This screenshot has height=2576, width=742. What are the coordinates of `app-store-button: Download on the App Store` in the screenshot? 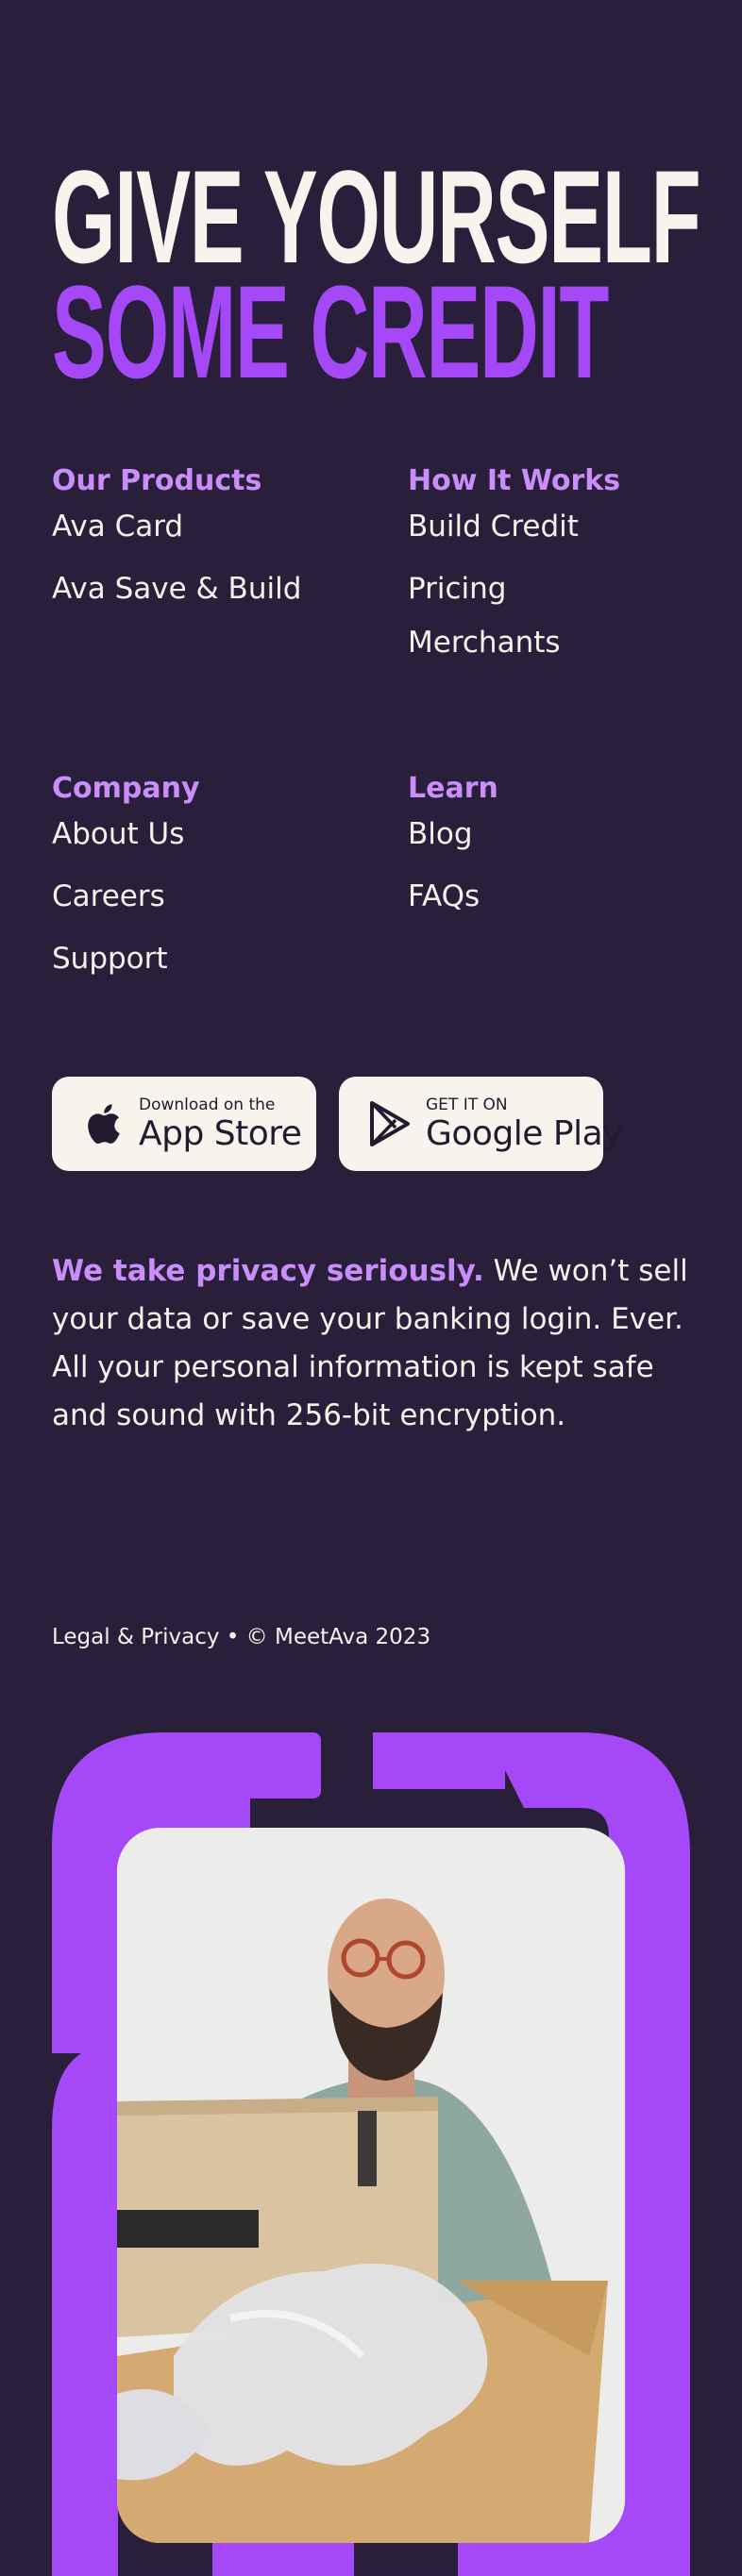 It's located at (184, 1124).